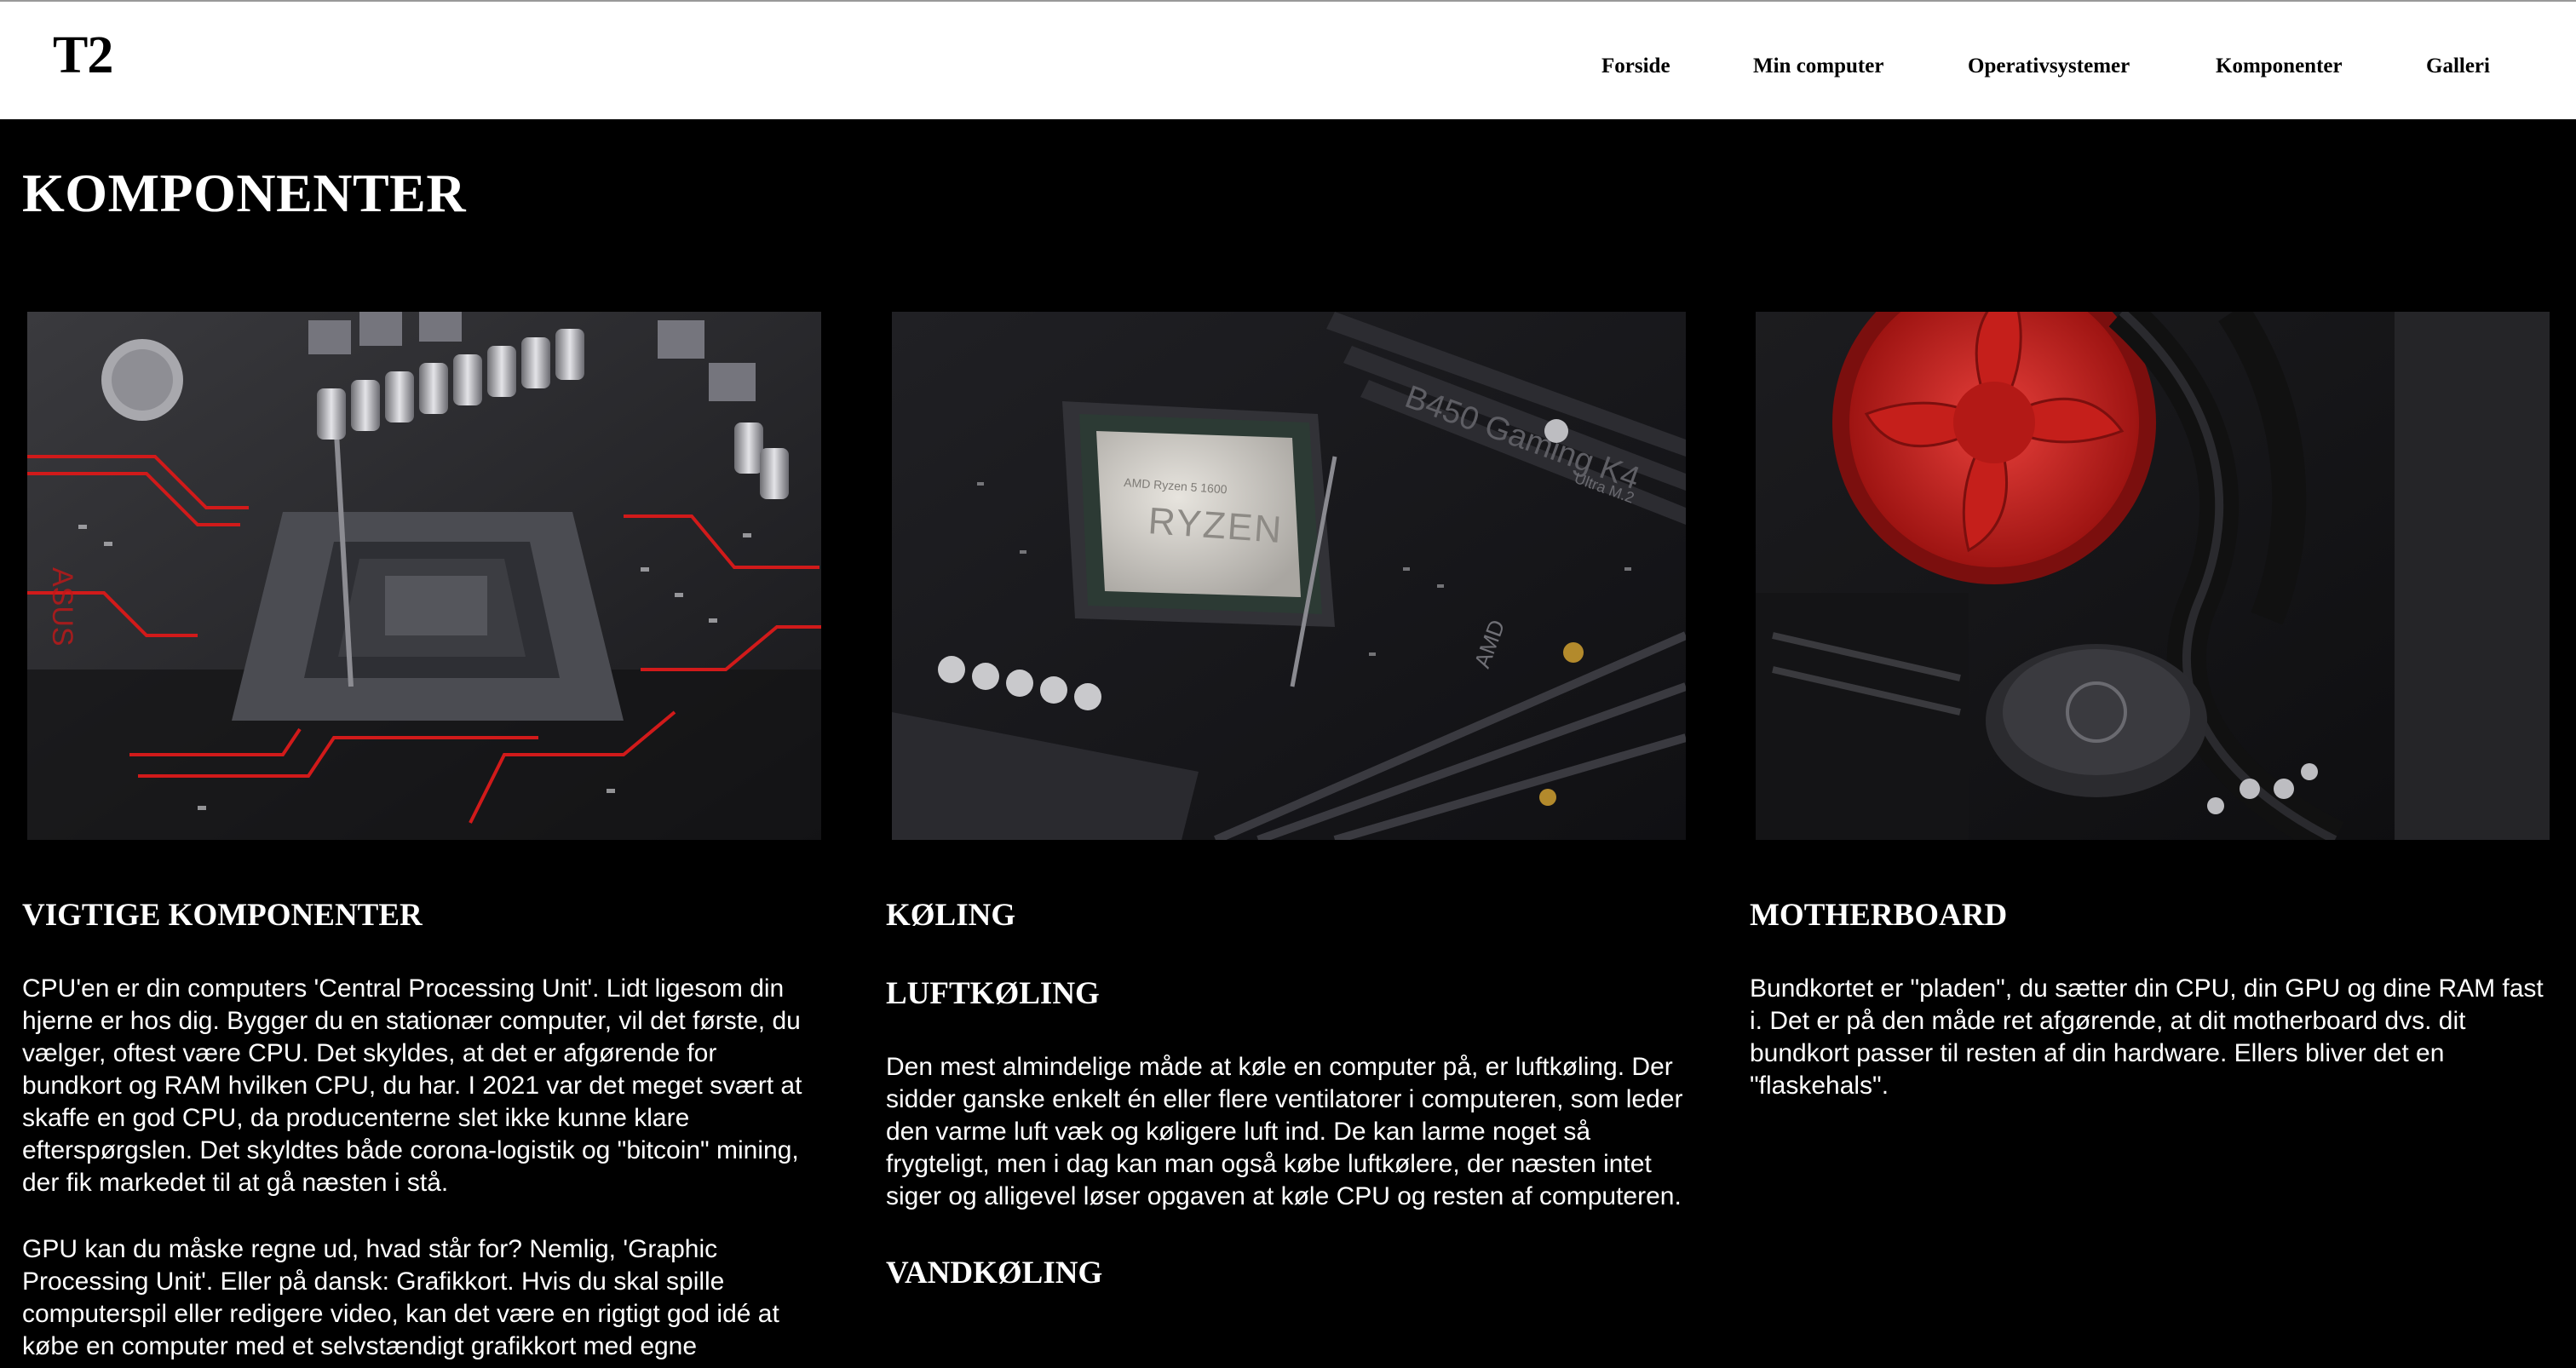  What do you see at coordinates (1635, 66) in the screenshot?
I see `nav-link-forside: Forside` at bounding box center [1635, 66].